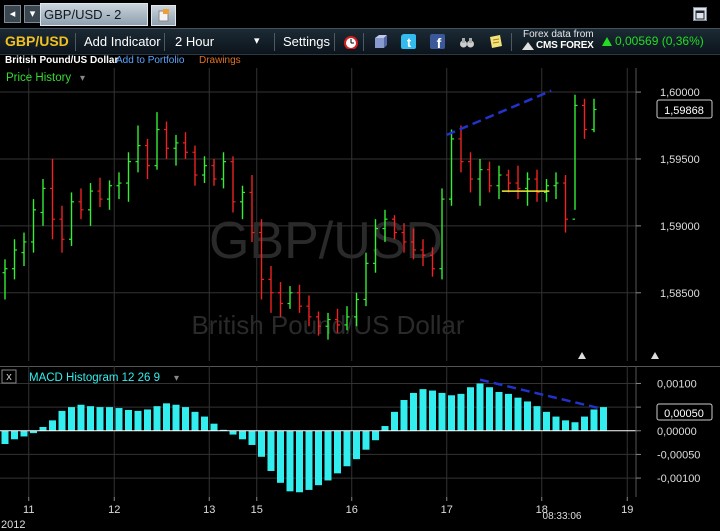 Image resolution: width=720 pixels, height=531 pixels. I want to click on restore-window-button, so click(700, 14).